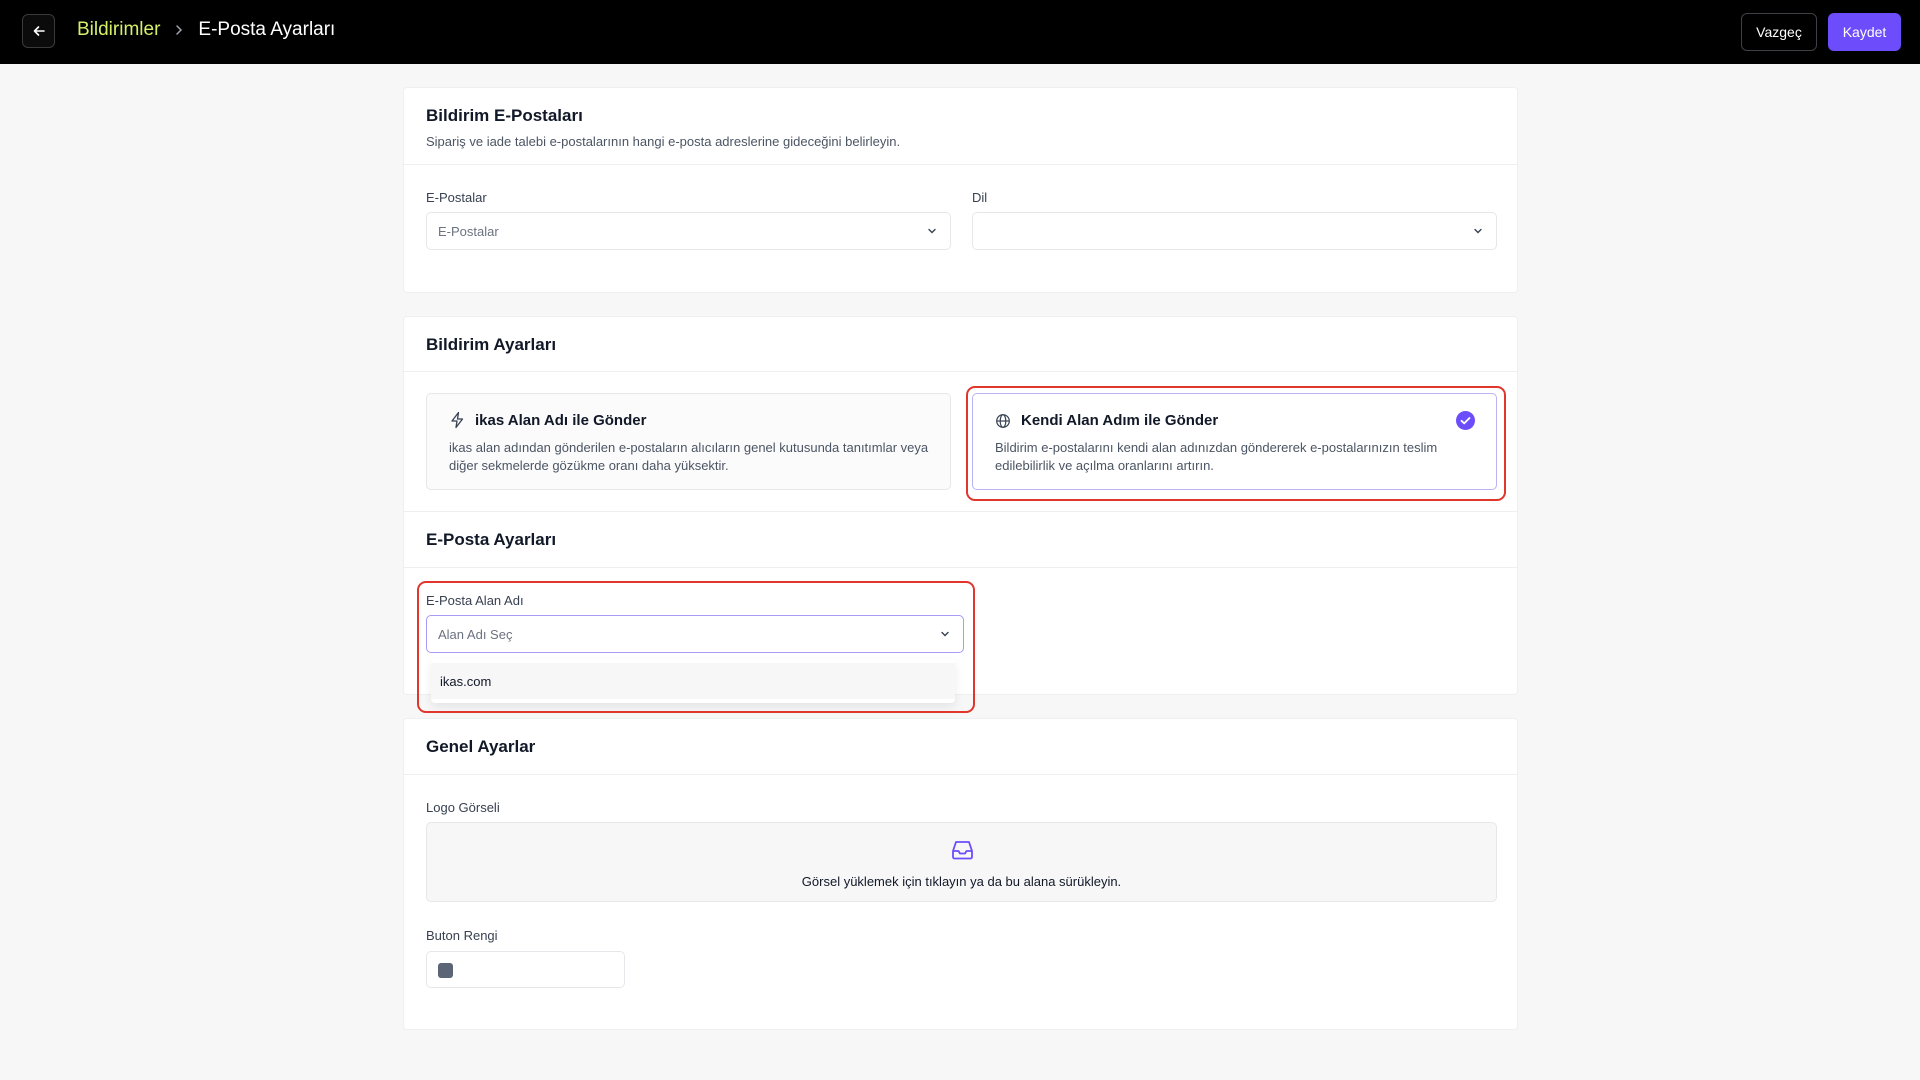 This screenshot has height=1080, width=1920. I want to click on save-button: Kaydet, so click(1864, 32).